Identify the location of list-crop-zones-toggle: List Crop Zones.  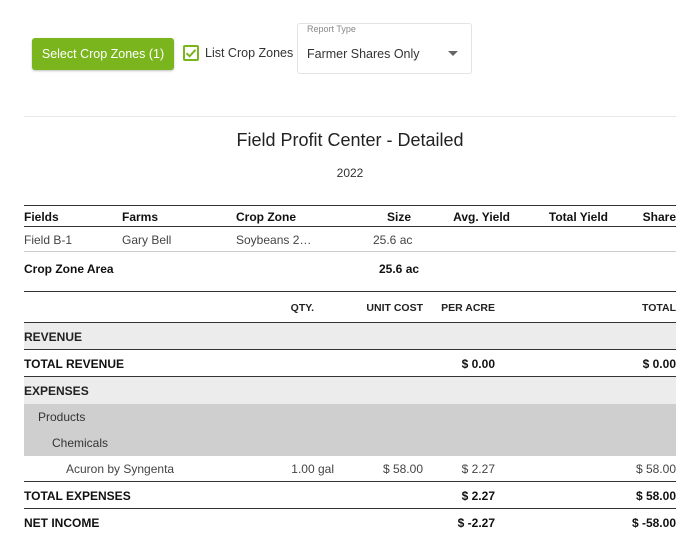
(238, 53).